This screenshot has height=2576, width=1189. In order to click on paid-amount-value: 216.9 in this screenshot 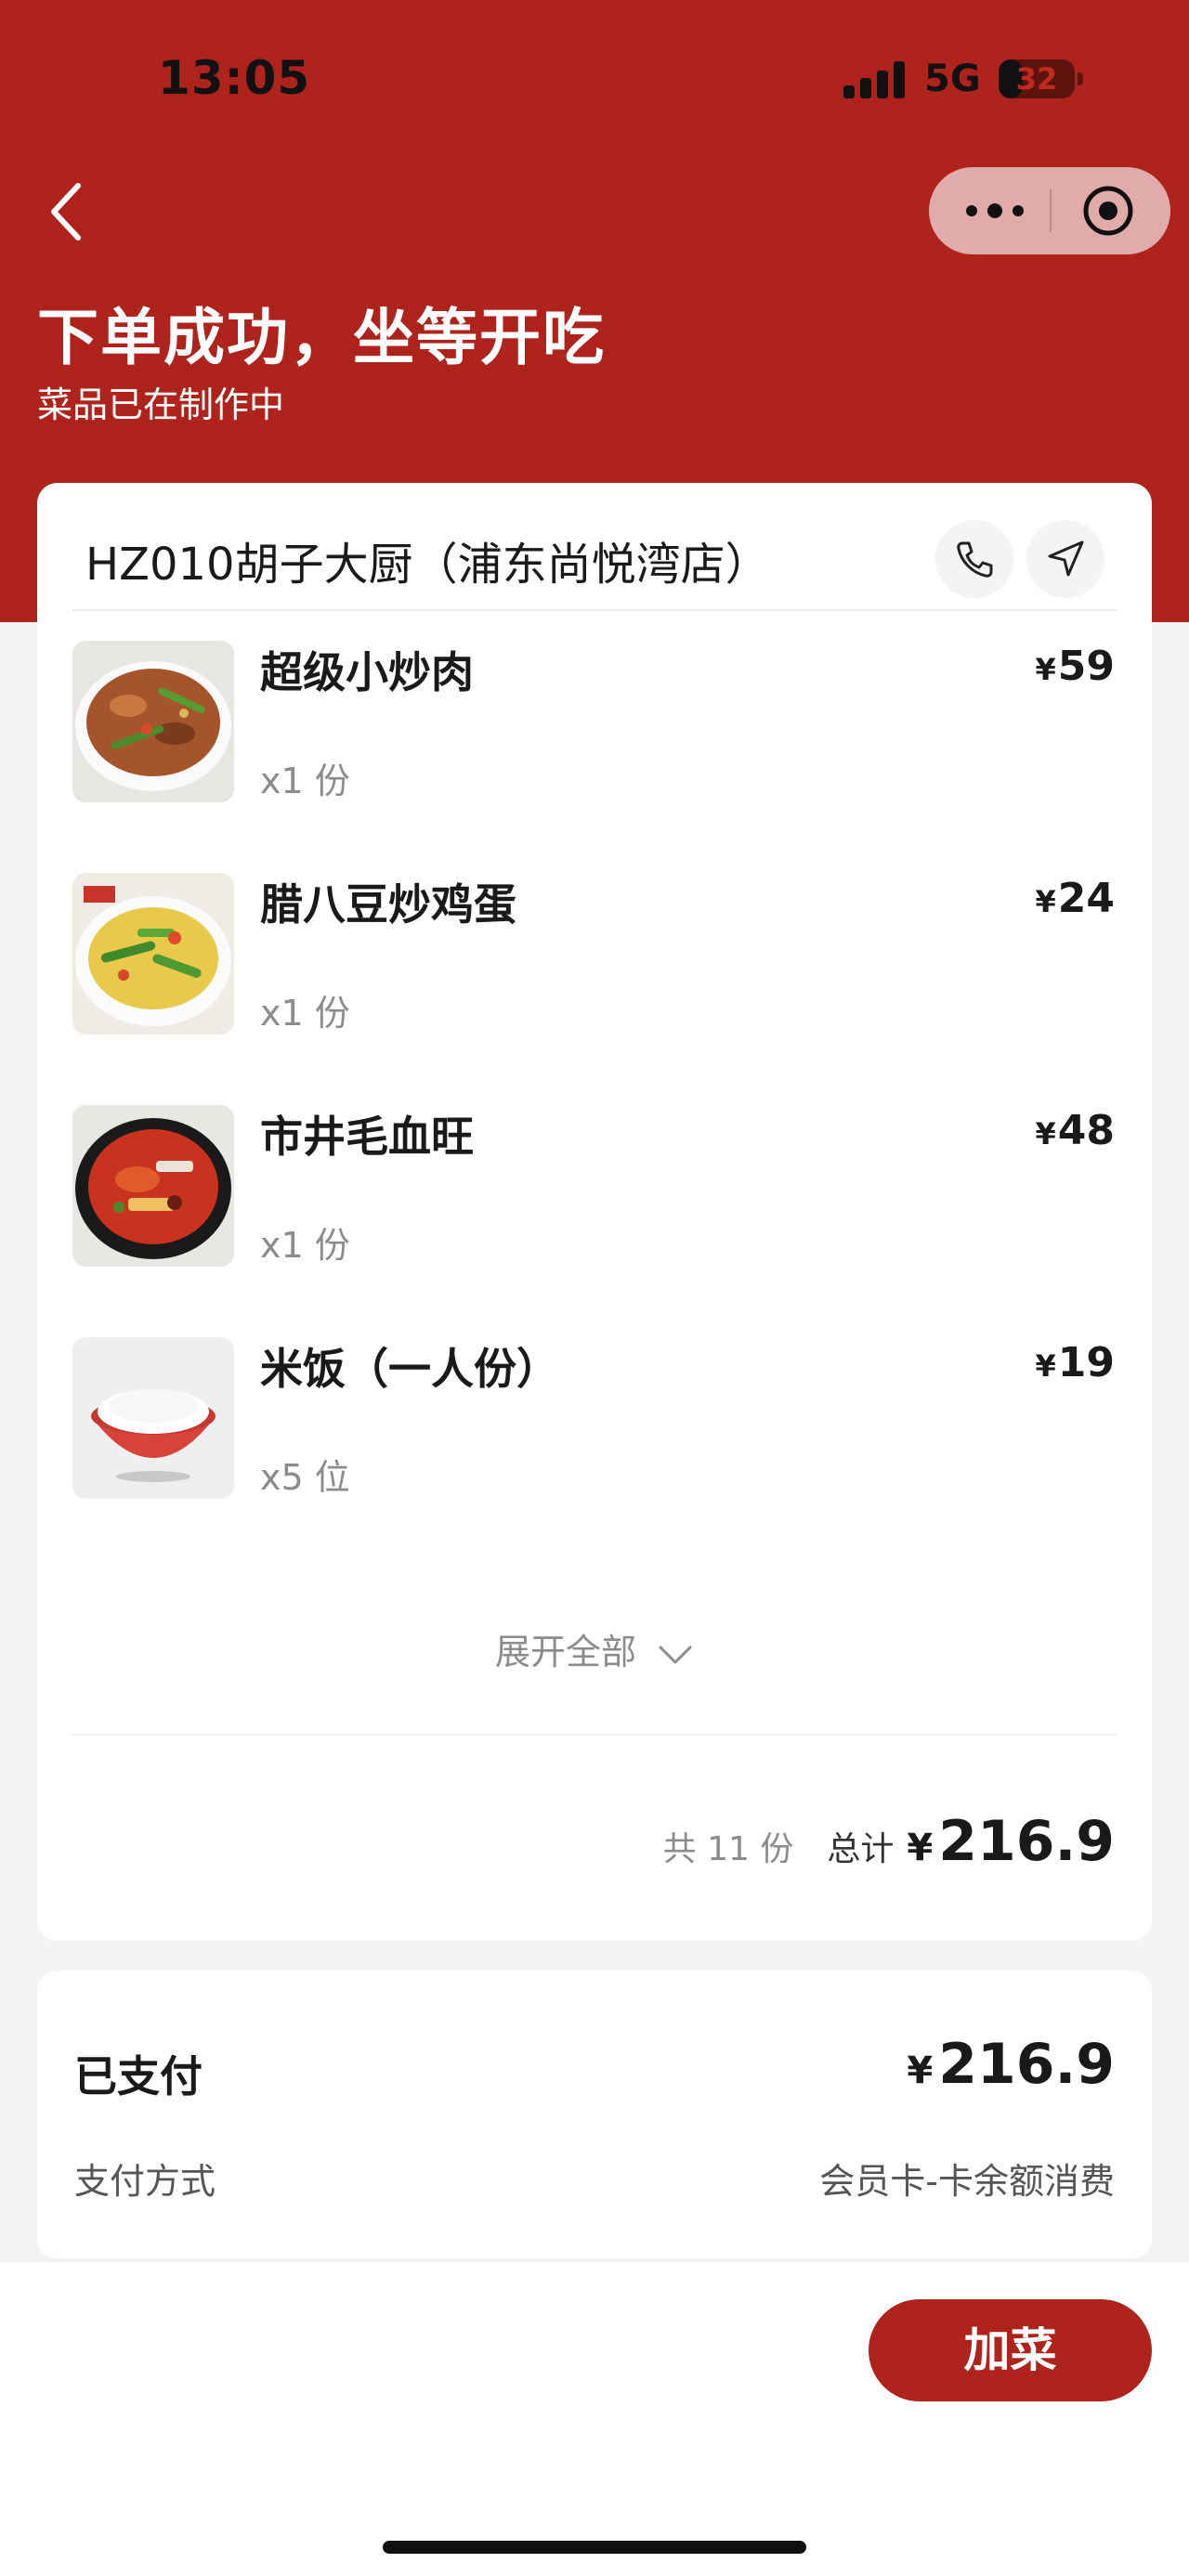, I will do `click(1026, 2064)`.